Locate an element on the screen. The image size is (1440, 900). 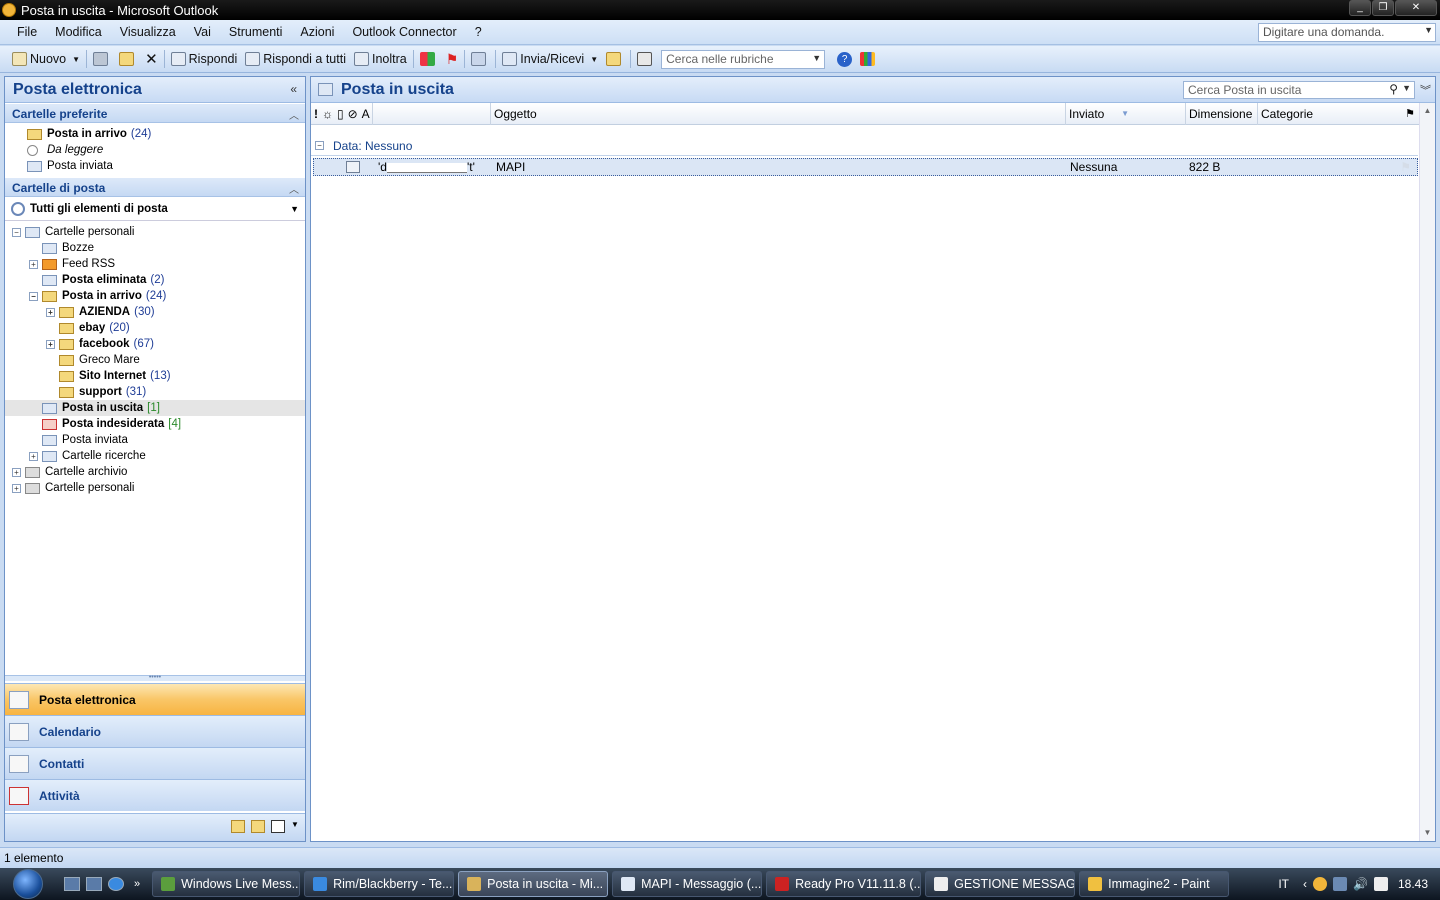
nav-button-calendar: Calendario is located at coordinates (155, 731).